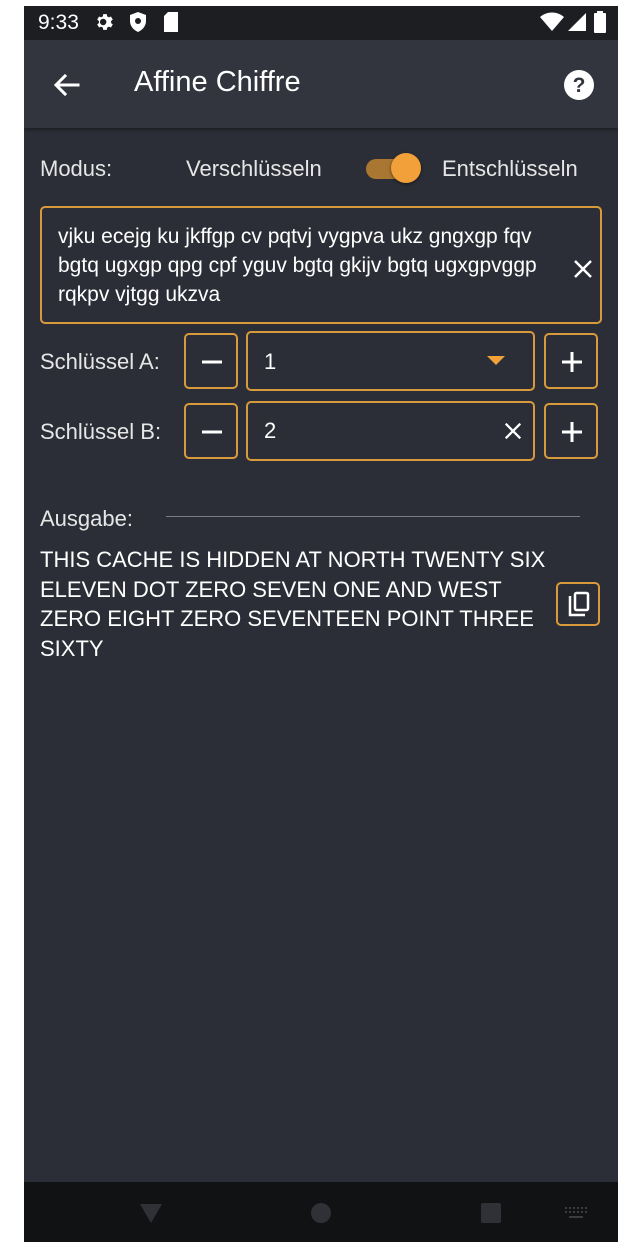  Describe the element at coordinates (105, 25) in the screenshot. I see `gear-icon` at that location.